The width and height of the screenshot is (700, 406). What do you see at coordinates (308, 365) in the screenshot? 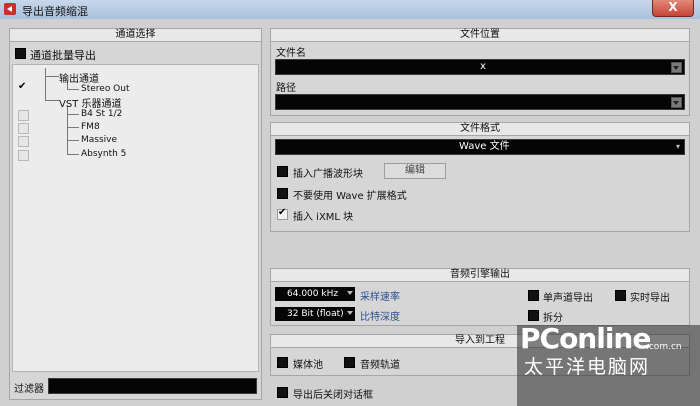
I see `pool-label: 媒体池` at bounding box center [308, 365].